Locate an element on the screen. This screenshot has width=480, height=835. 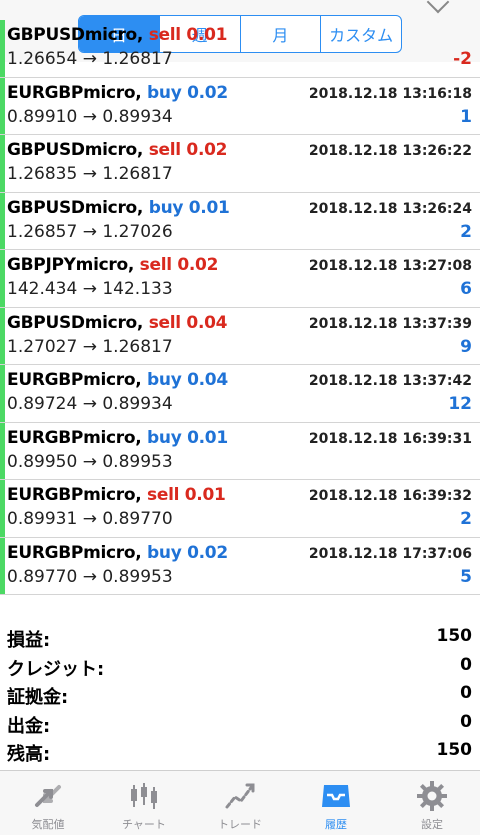
trade-prices: 0.89724 → 0.89934 is located at coordinates (90, 404).